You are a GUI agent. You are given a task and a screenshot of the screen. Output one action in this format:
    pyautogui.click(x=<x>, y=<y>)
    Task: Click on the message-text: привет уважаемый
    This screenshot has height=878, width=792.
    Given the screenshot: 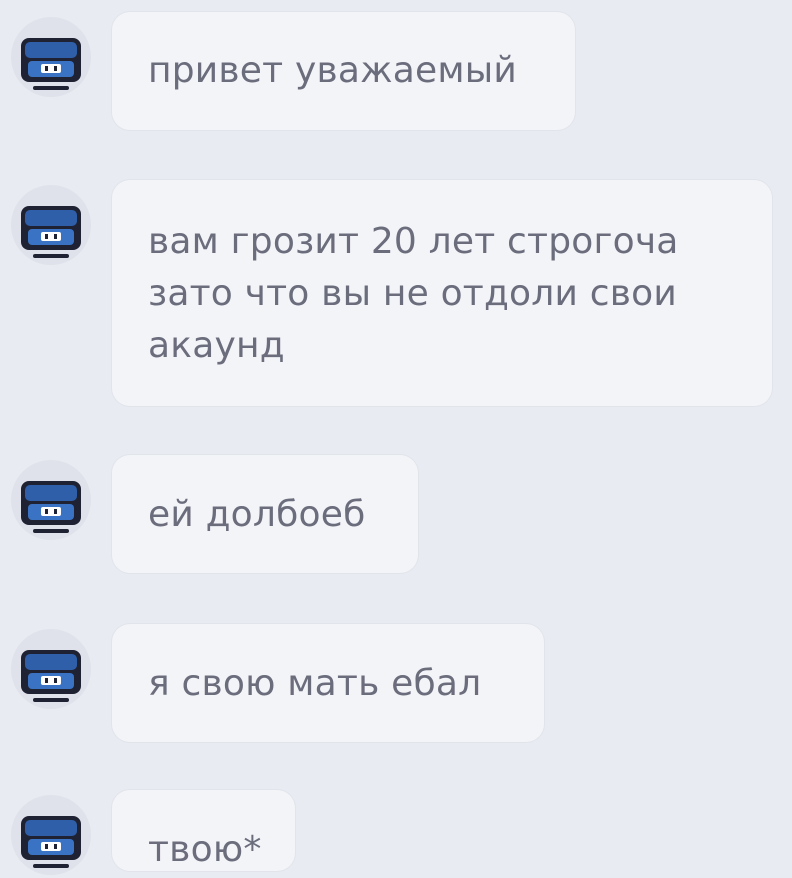 What is the action you would take?
    pyautogui.click(x=332, y=70)
    